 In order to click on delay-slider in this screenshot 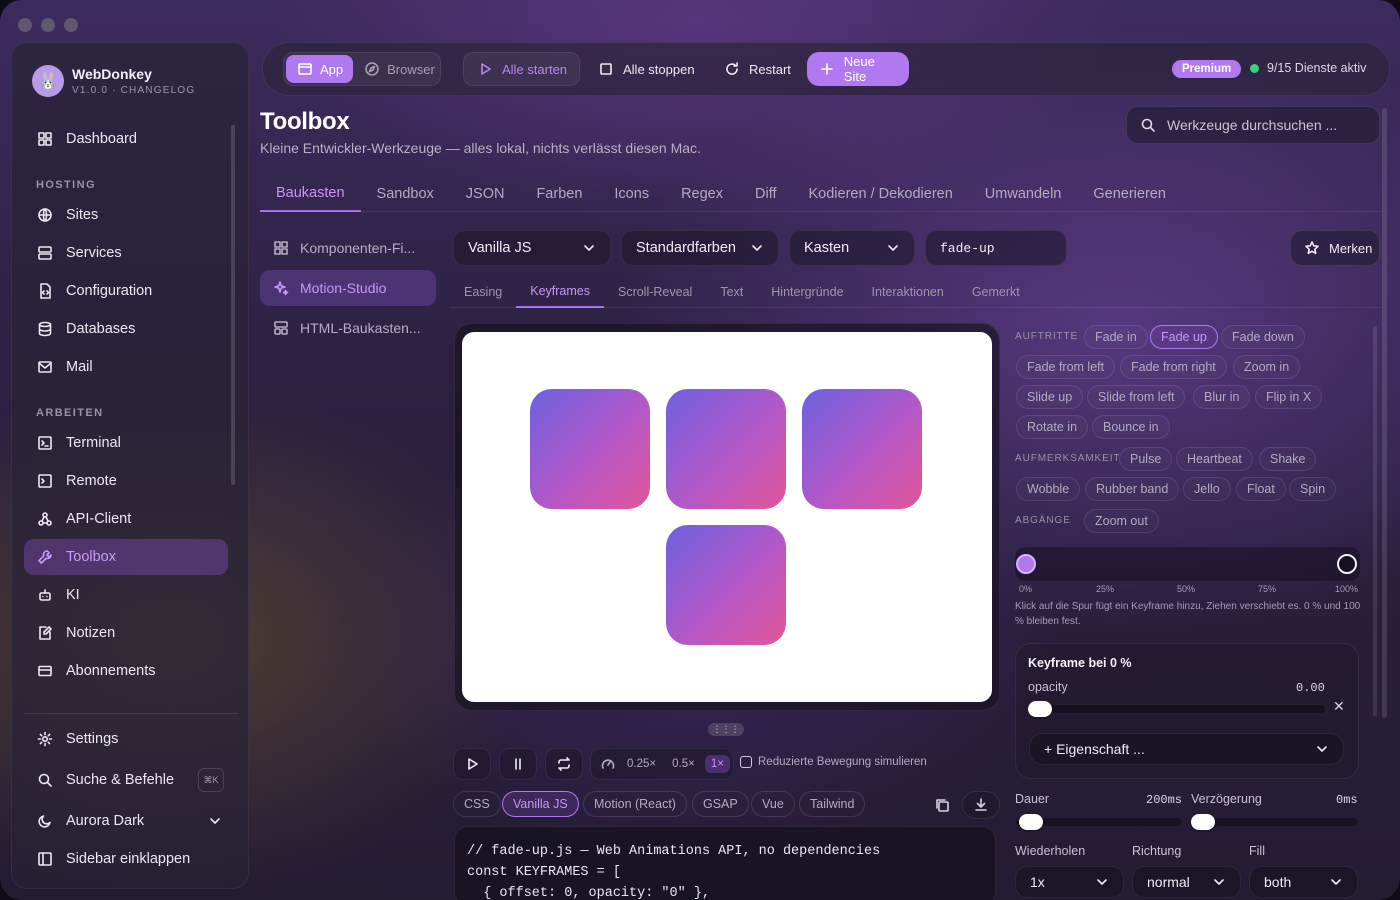, I will do `click(1275, 822)`.